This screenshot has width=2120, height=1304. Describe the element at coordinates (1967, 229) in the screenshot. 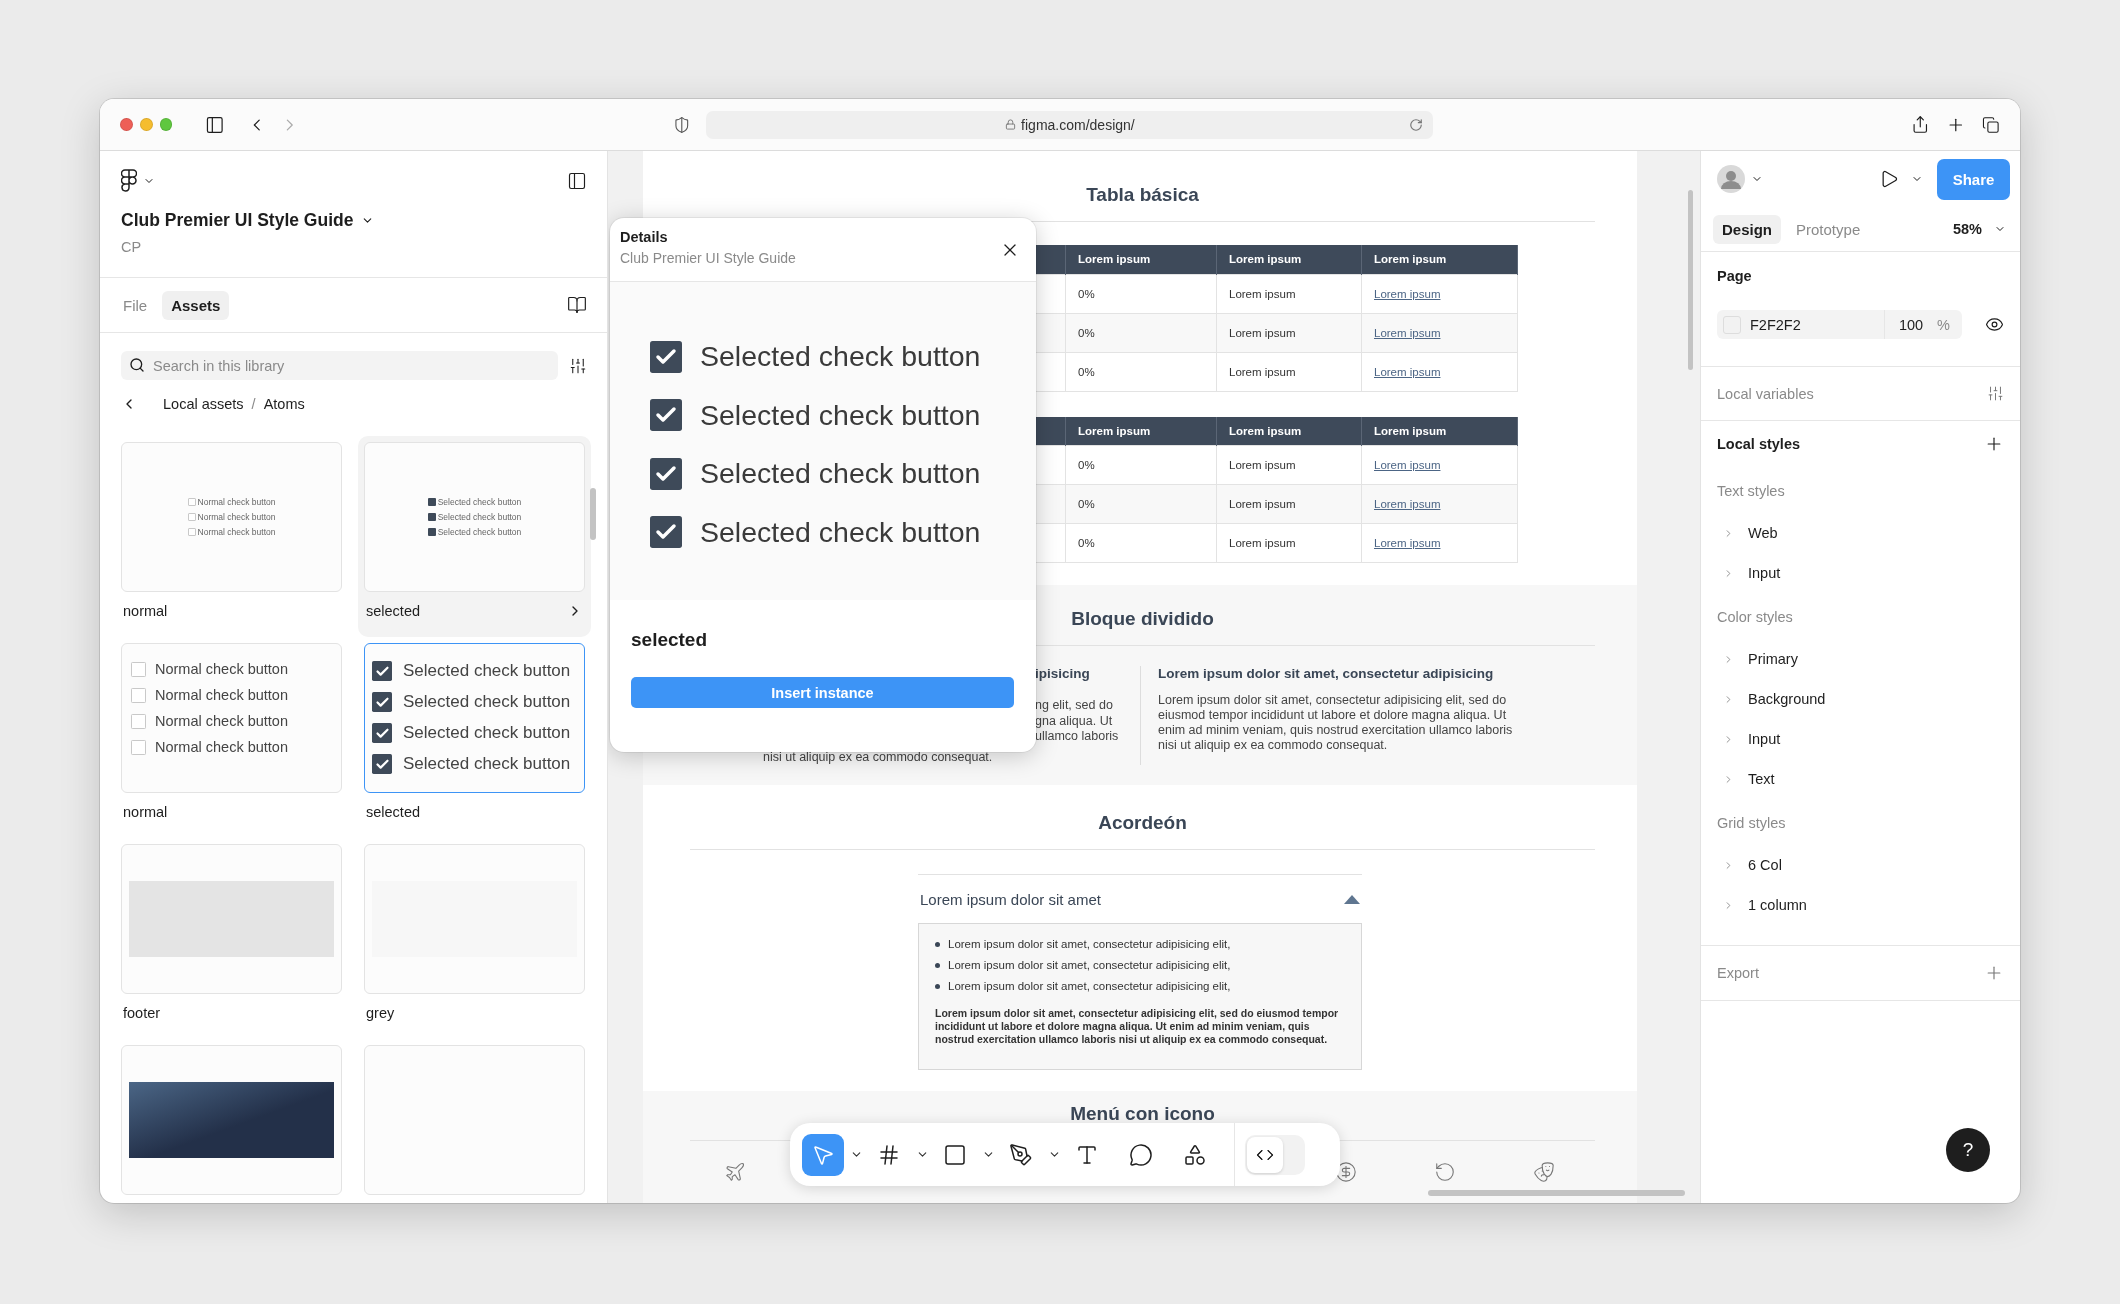

I see `zoom-level: 58%` at that location.